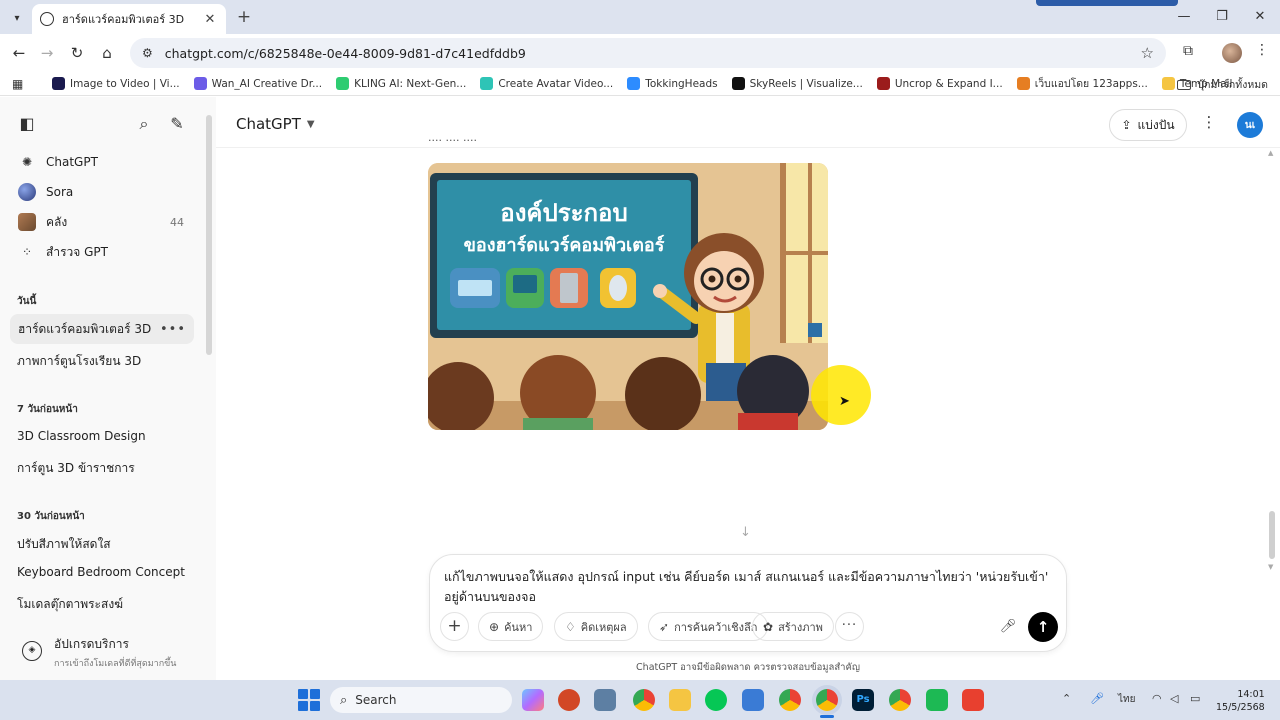 The width and height of the screenshot is (1280, 720). What do you see at coordinates (570, 626) in the screenshot?
I see `lightbulb-icon: ♢` at bounding box center [570, 626].